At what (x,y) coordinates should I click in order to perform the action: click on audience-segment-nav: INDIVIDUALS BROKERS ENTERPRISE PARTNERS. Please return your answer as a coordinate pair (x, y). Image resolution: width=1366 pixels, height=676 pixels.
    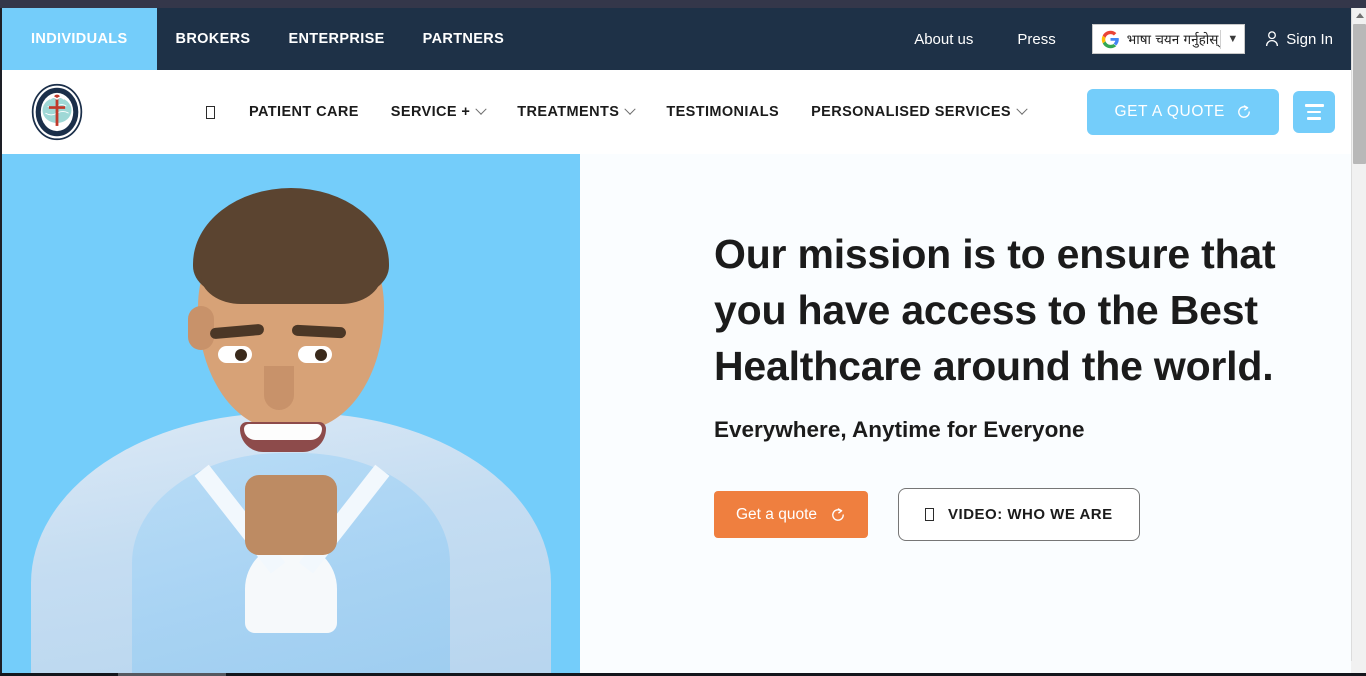
    Looking at the image, I should click on (262, 39).